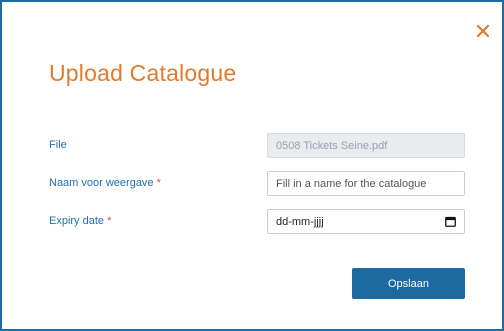 The width and height of the screenshot is (504, 331). What do you see at coordinates (332, 145) in the screenshot?
I see `file-value: 0508 Tickets Seine.pdf` at bounding box center [332, 145].